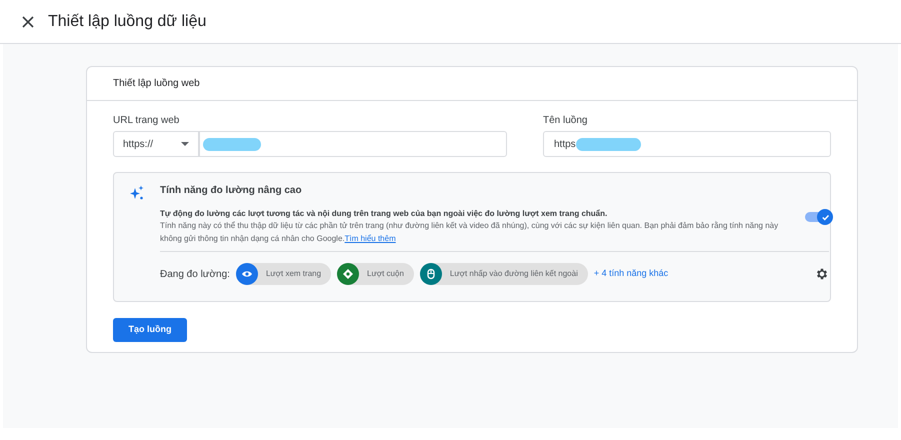  Describe the element at coordinates (150, 330) in the screenshot. I see `create-stream-button: Tạo luồng` at that location.